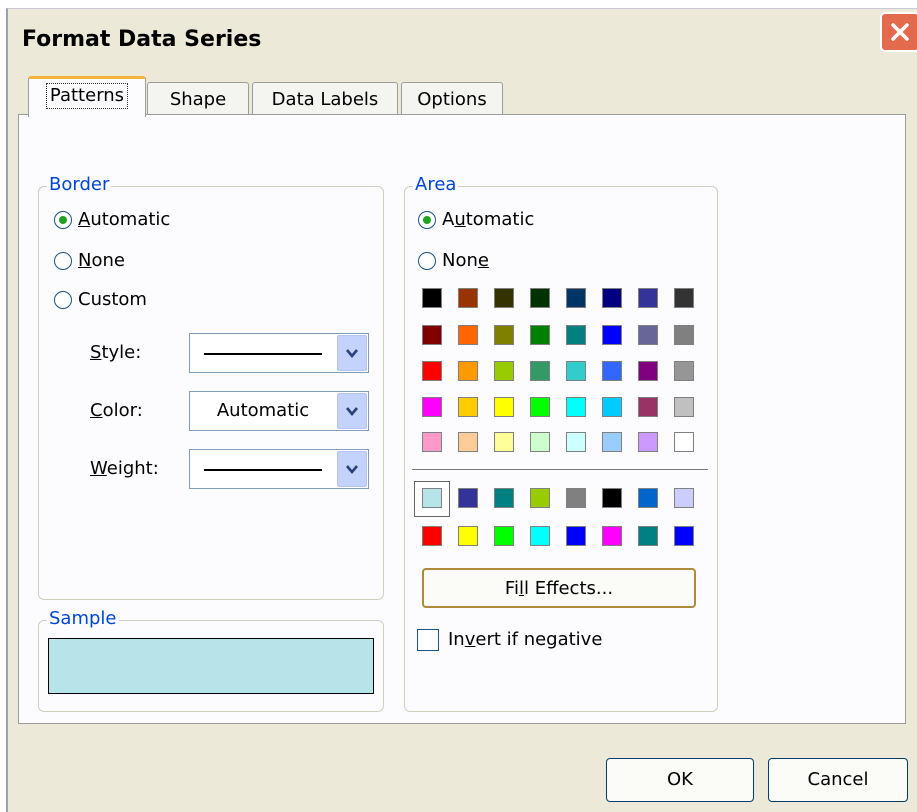 This screenshot has width=917, height=812. I want to click on tab-label: Patterns, so click(87, 96).